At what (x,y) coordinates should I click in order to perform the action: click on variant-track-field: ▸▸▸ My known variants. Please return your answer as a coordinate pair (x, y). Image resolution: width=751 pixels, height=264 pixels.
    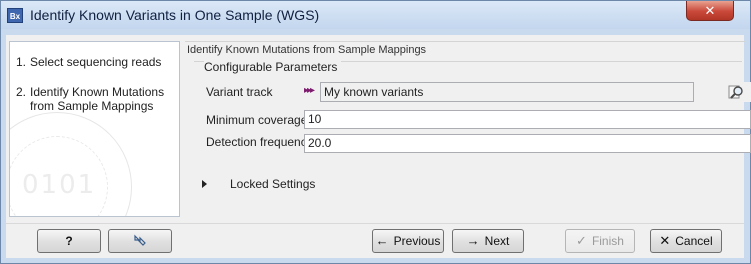
    Looking at the image, I should click on (527, 92).